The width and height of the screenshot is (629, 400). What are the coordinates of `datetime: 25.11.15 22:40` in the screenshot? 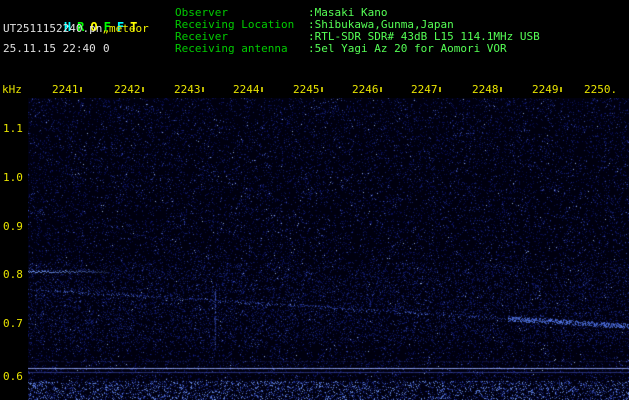 It's located at (49, 48).